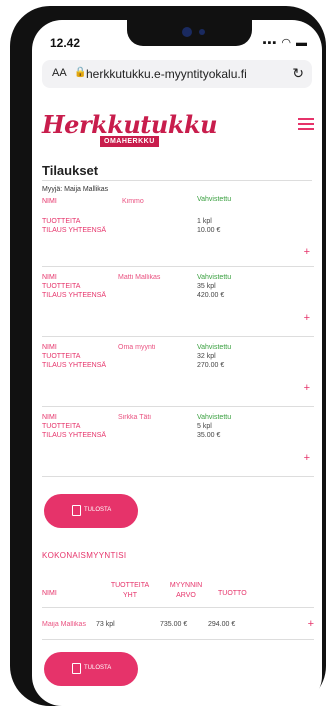  What do you see at coordinates (80, 72) in the screenshot?
I see `lock-icon: 🔒` at bounding box center [80, 72].